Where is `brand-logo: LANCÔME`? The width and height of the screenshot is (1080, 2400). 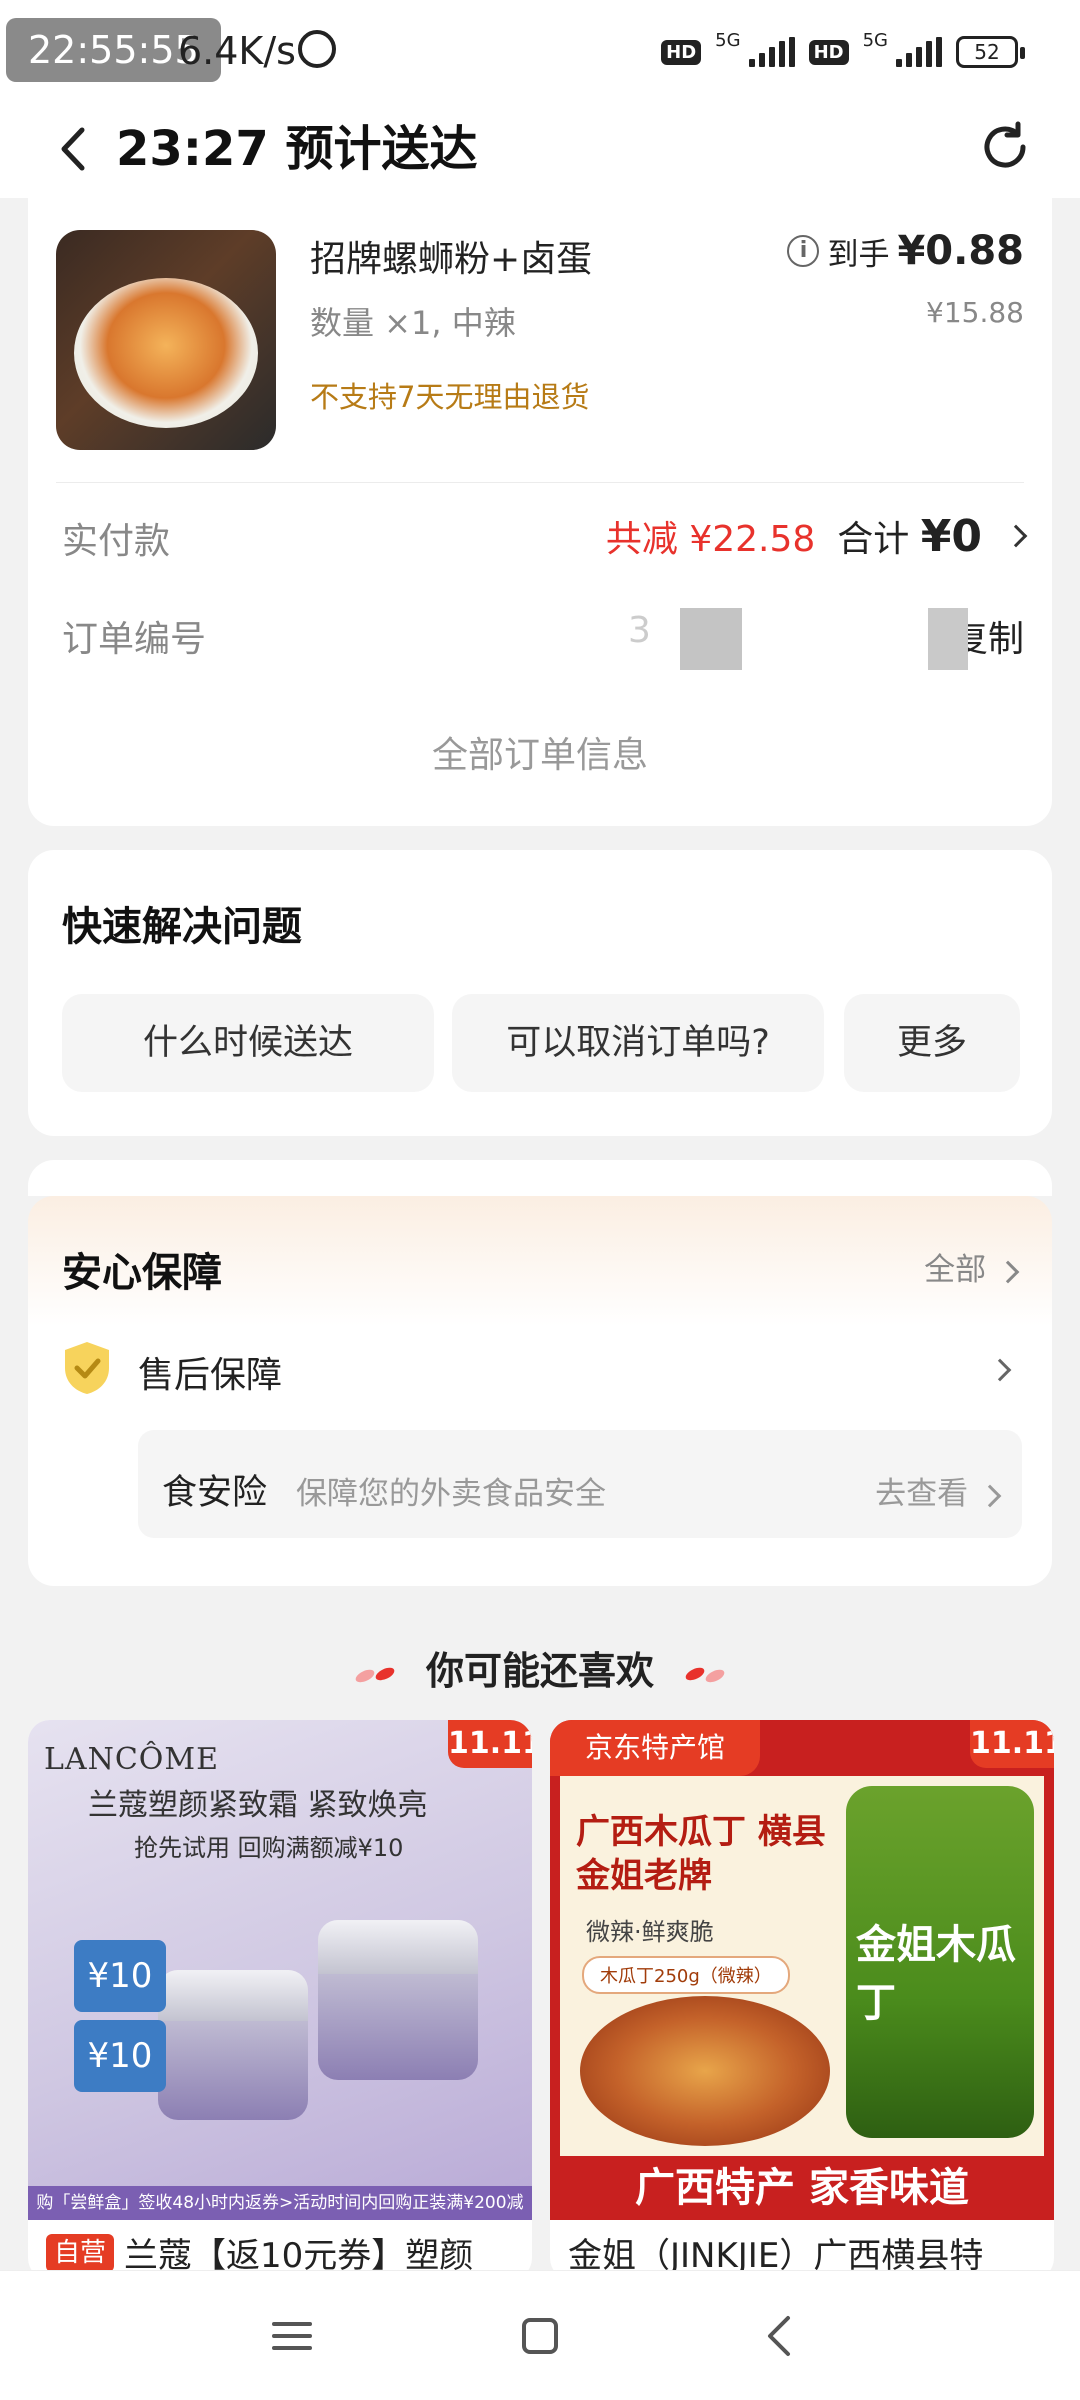 brand-logo: LANCÔME is located at coordinates (132, 1759).